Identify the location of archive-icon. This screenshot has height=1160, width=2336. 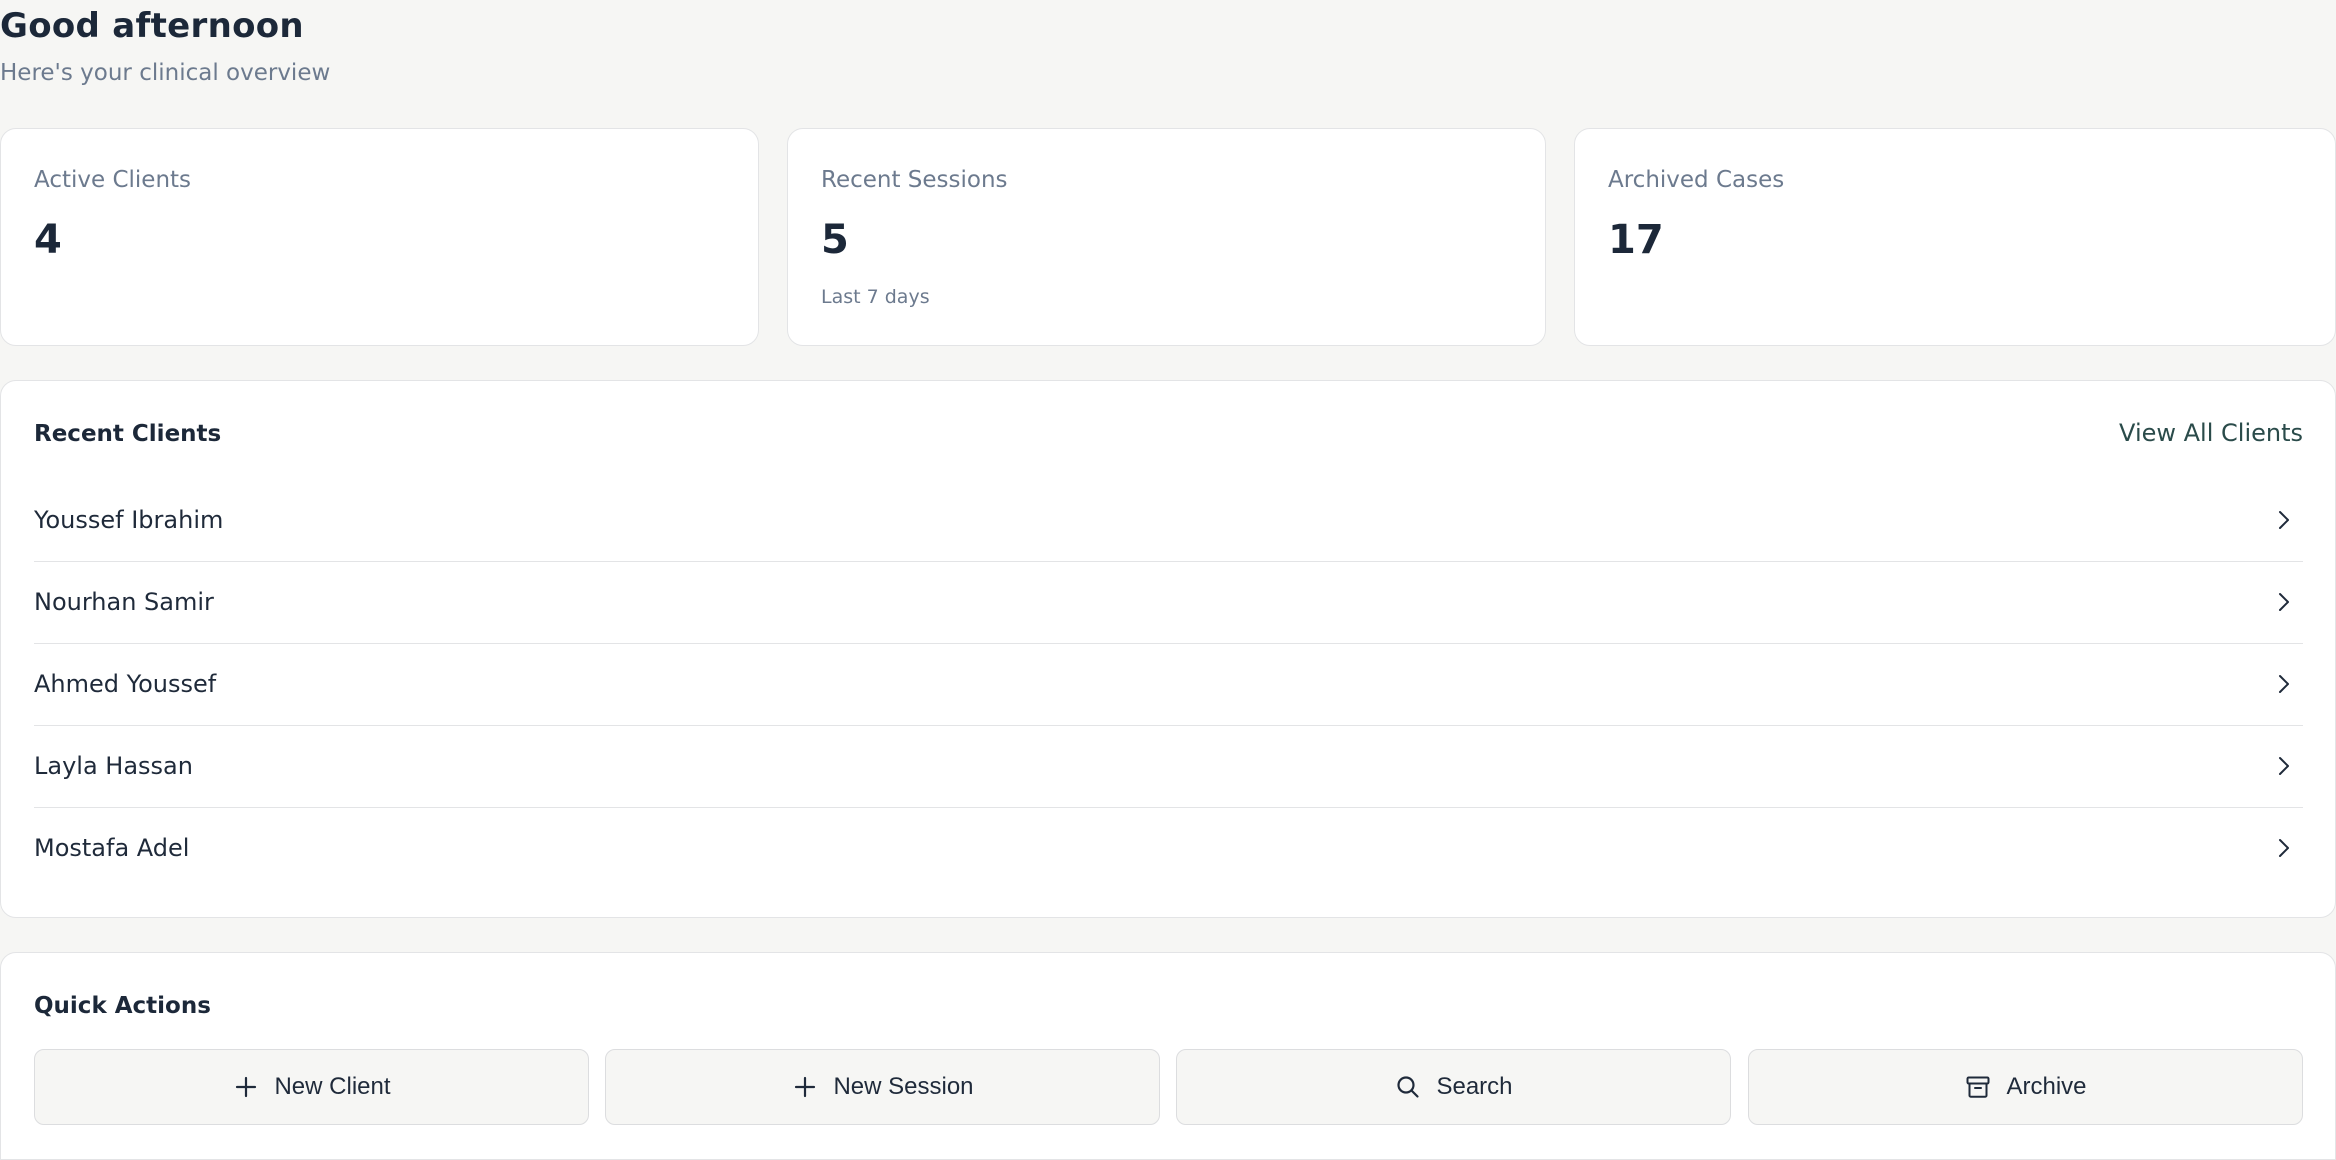
(1978, 1087).